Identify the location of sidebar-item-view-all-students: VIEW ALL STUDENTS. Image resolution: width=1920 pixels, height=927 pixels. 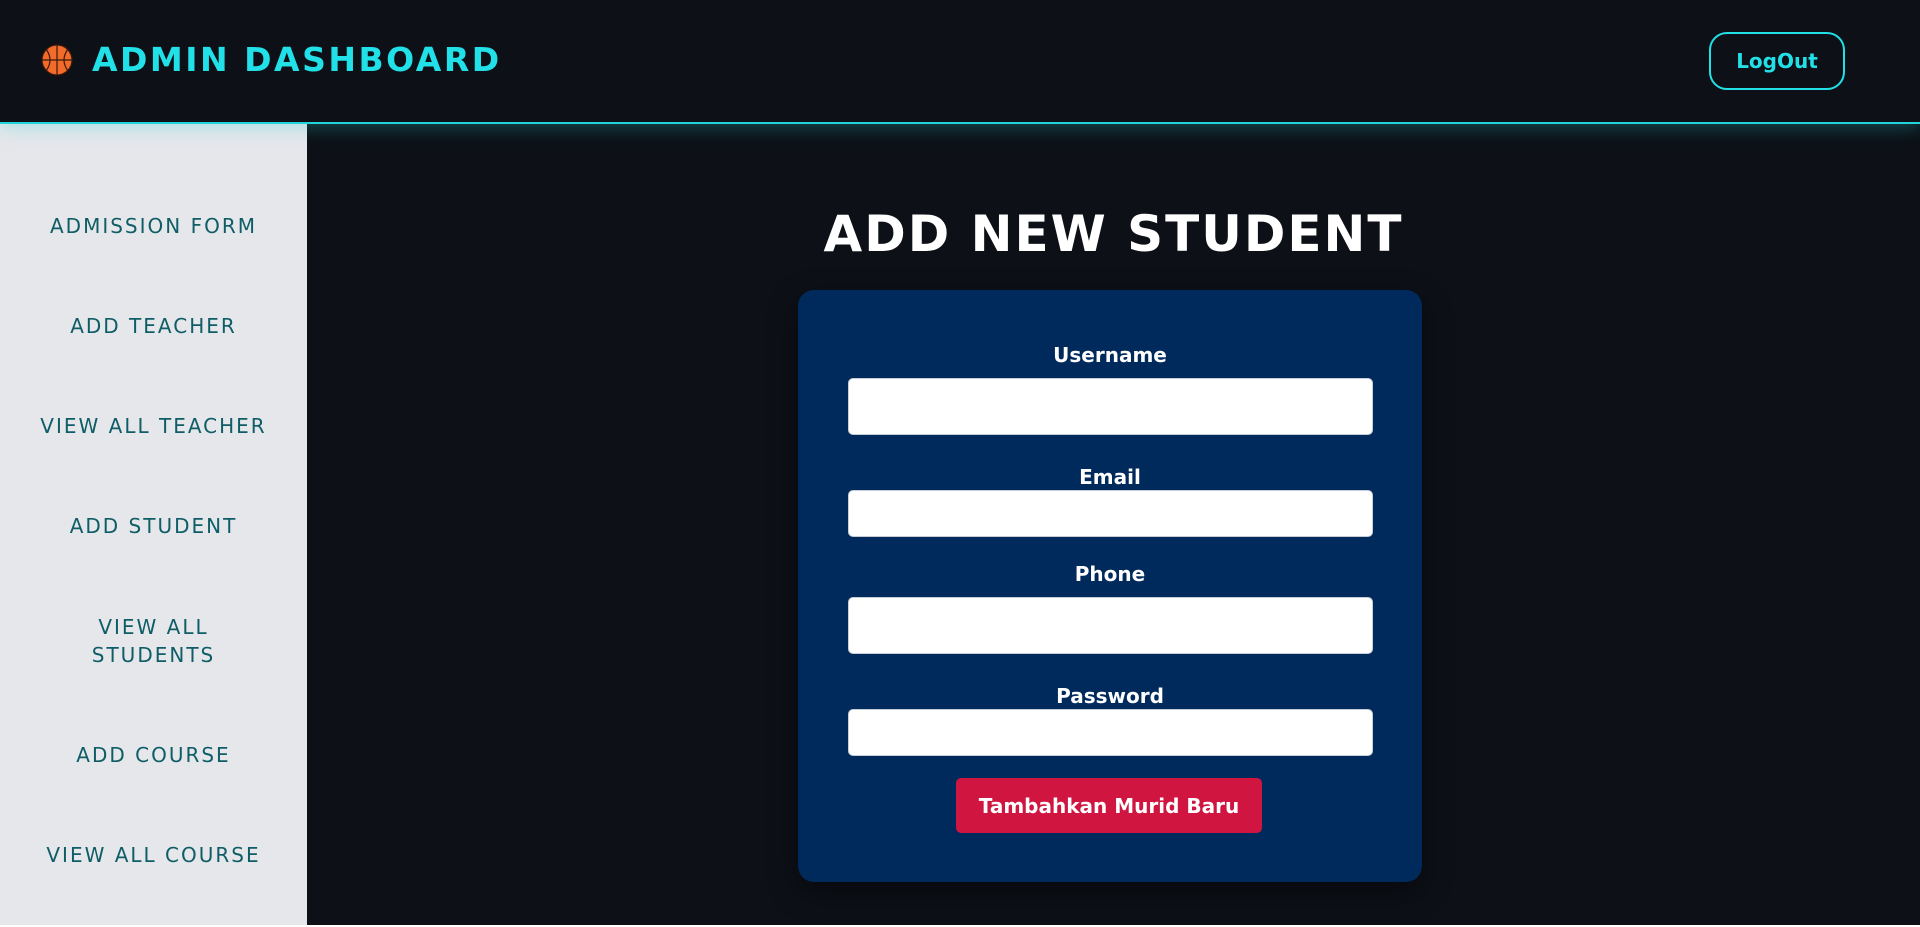
(153, 641).